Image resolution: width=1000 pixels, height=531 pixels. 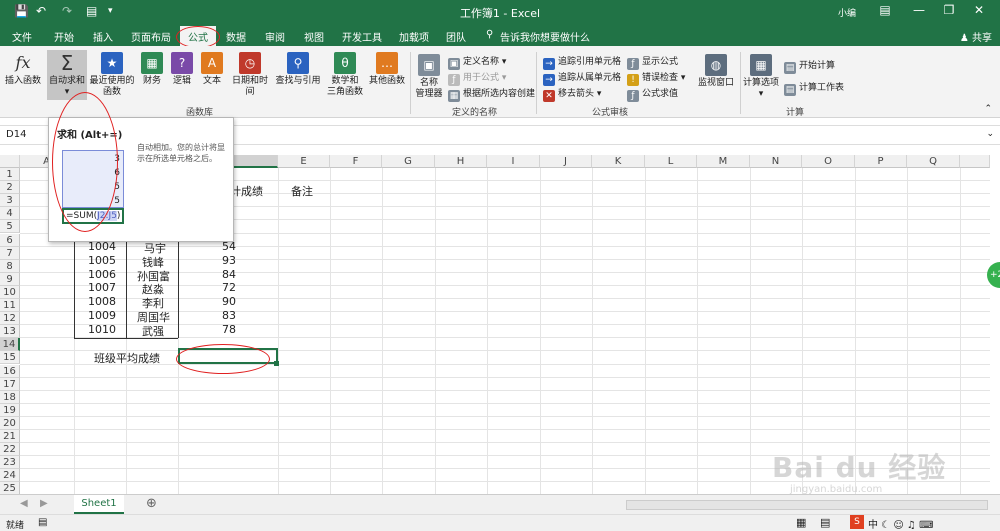 What do you see at coordinates (513, 161) in the screenshot?
I see `column-header: I` at bounding box center [513, 161].